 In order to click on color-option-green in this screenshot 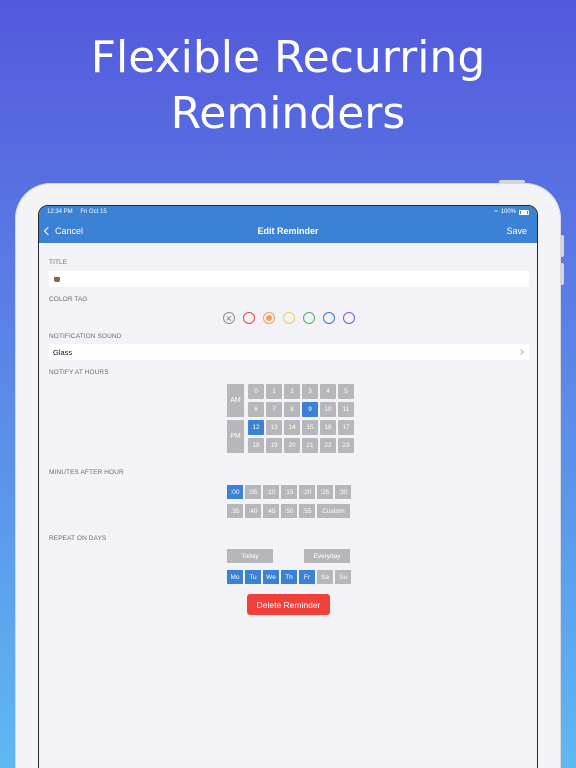, I will do `click(309, 318)`.